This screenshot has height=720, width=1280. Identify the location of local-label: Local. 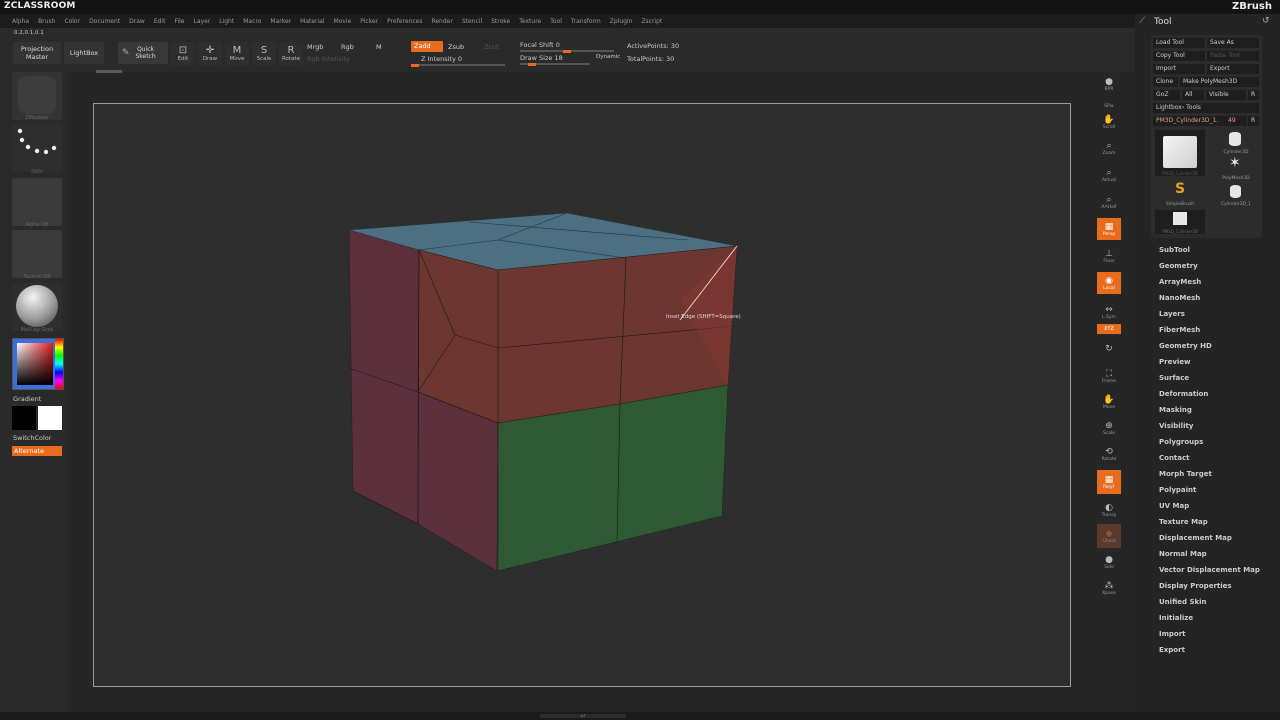
(1109, 288).